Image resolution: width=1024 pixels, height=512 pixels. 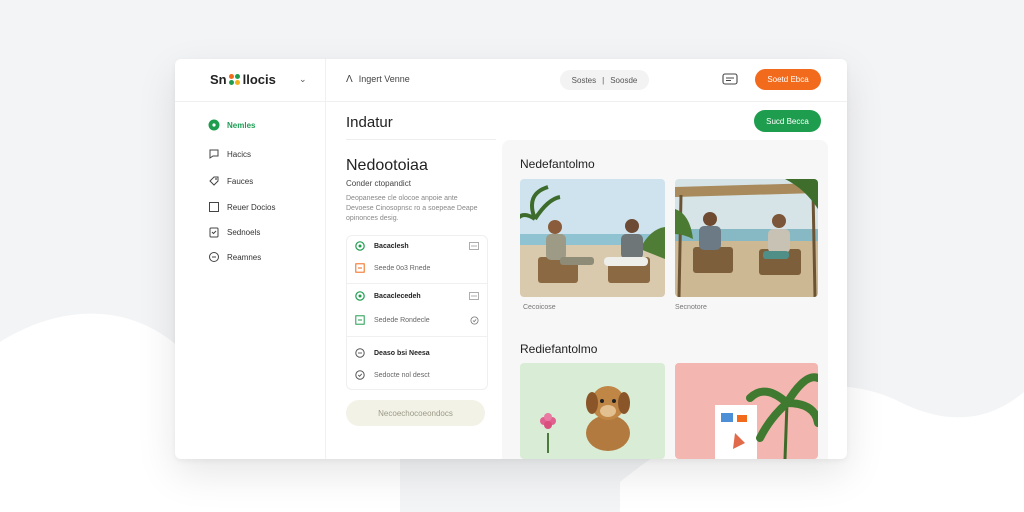 I want to click on list-item-label: Sedede Rondecle, so click(x=402, y=320).